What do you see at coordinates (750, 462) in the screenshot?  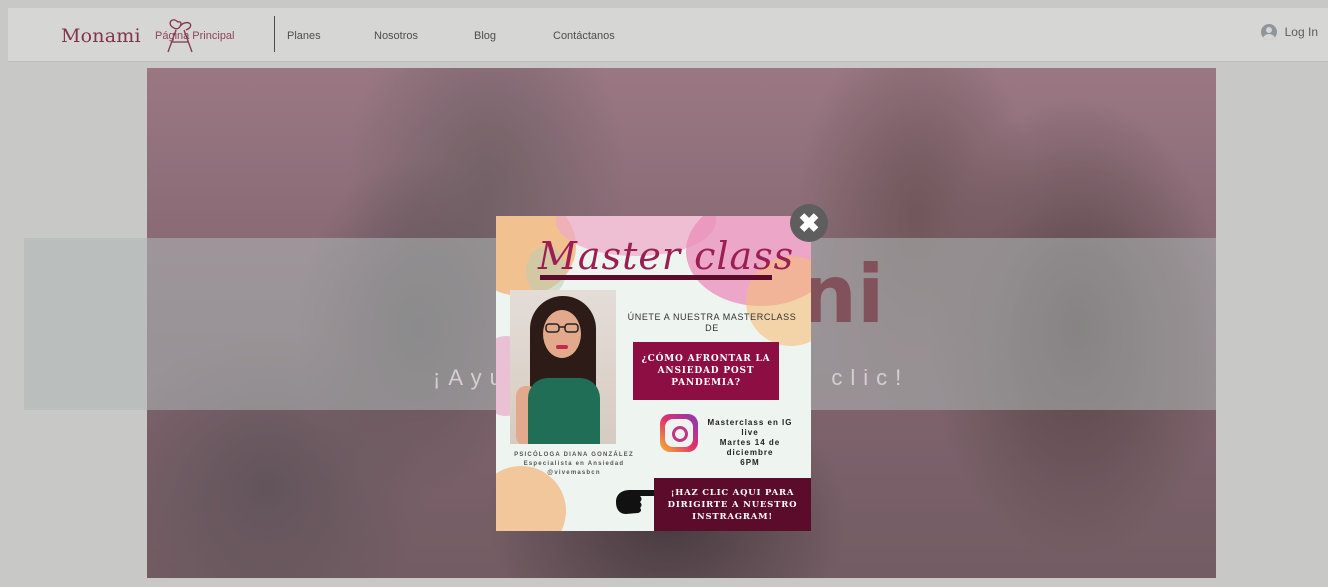 I see `ig-line: 6PM` at bounding box center [750, 462].